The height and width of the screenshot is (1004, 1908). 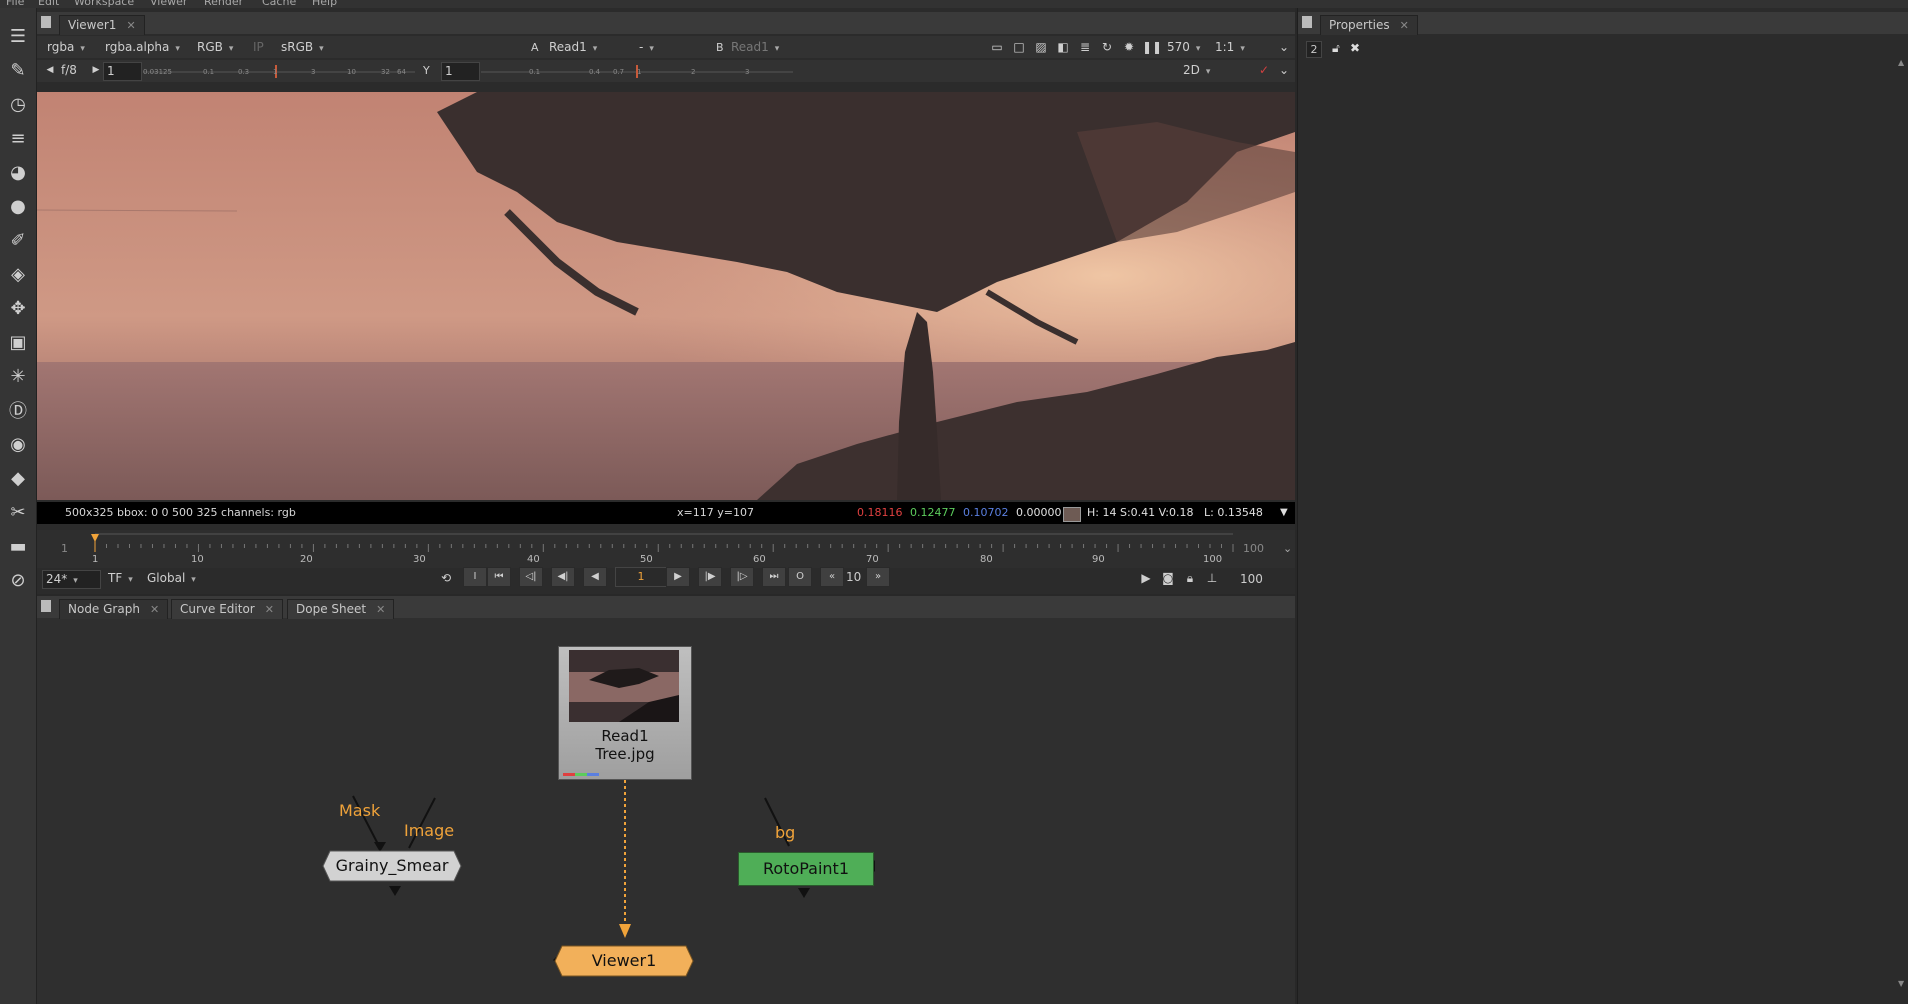 What do you see at coordinates (18, 512) in the screenshot?
I see `wrench-icon: ✂` at bounding box center [18, 512].